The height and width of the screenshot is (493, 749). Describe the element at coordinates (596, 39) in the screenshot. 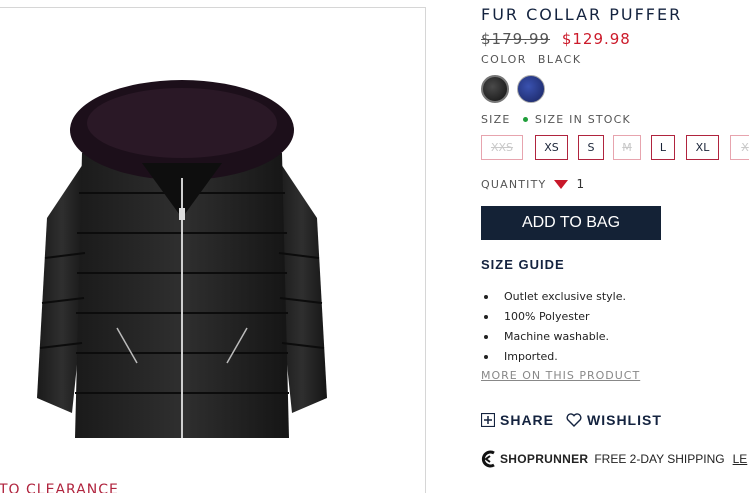

I see `sale-price: $129.98` at that location.